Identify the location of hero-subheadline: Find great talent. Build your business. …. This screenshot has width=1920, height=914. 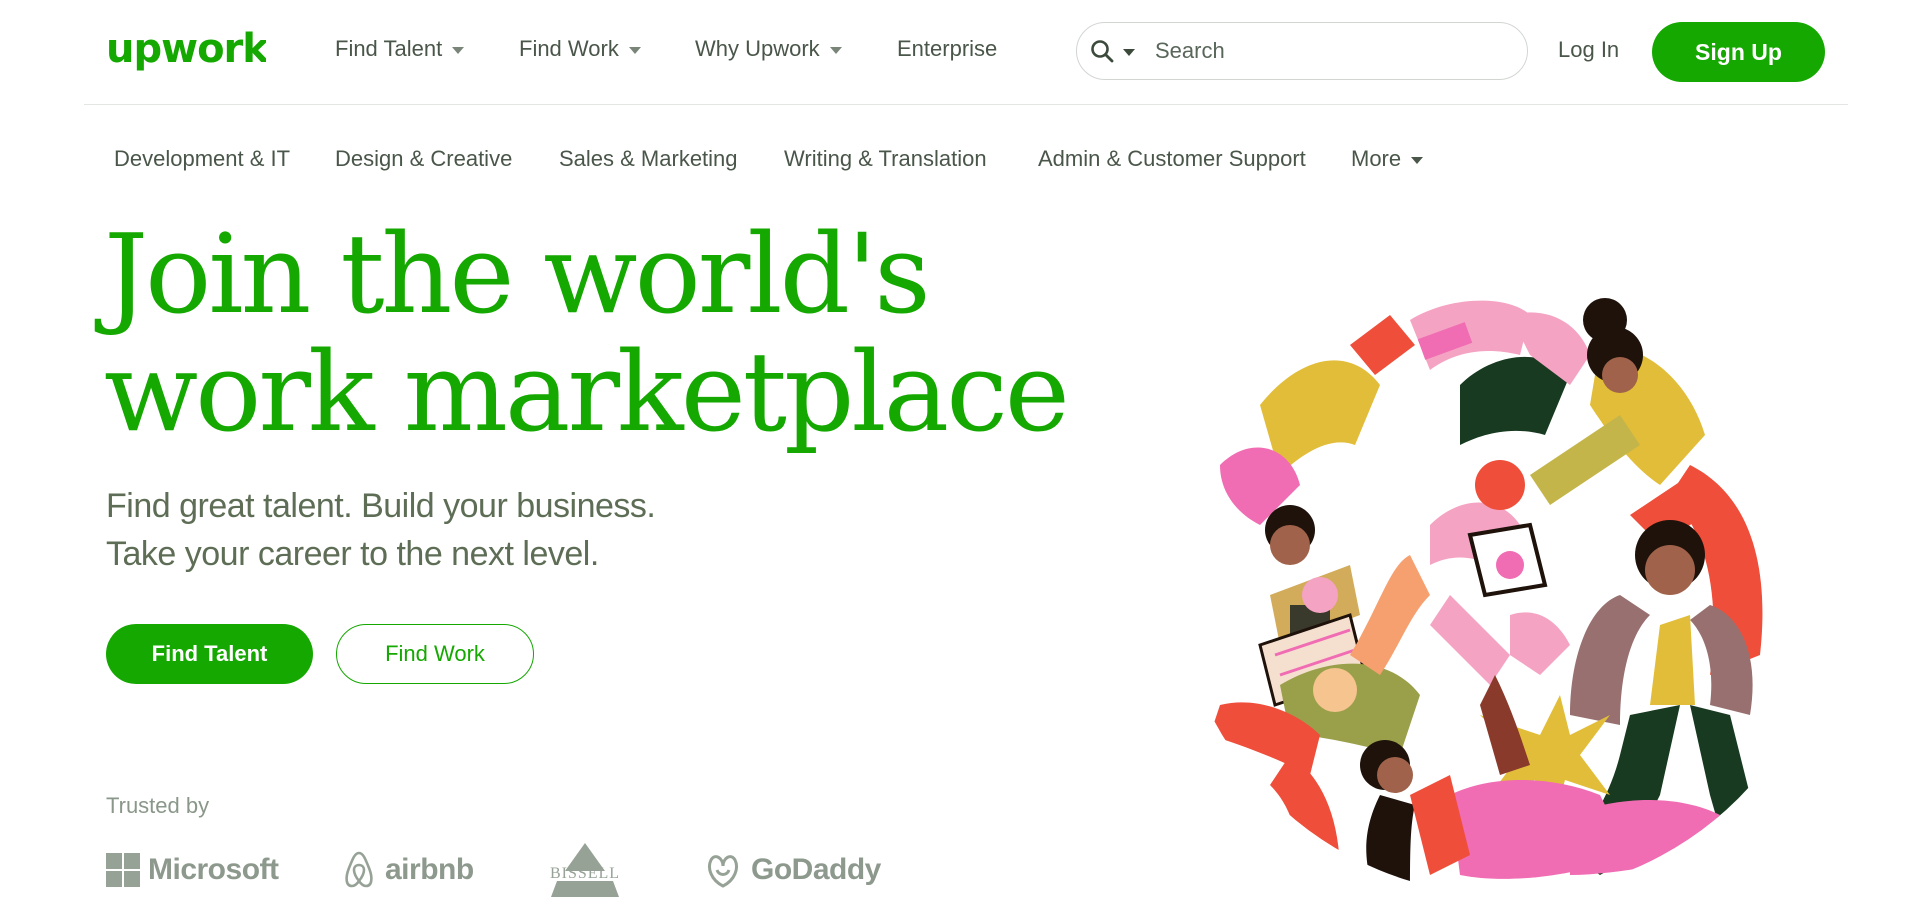
(381, 530).